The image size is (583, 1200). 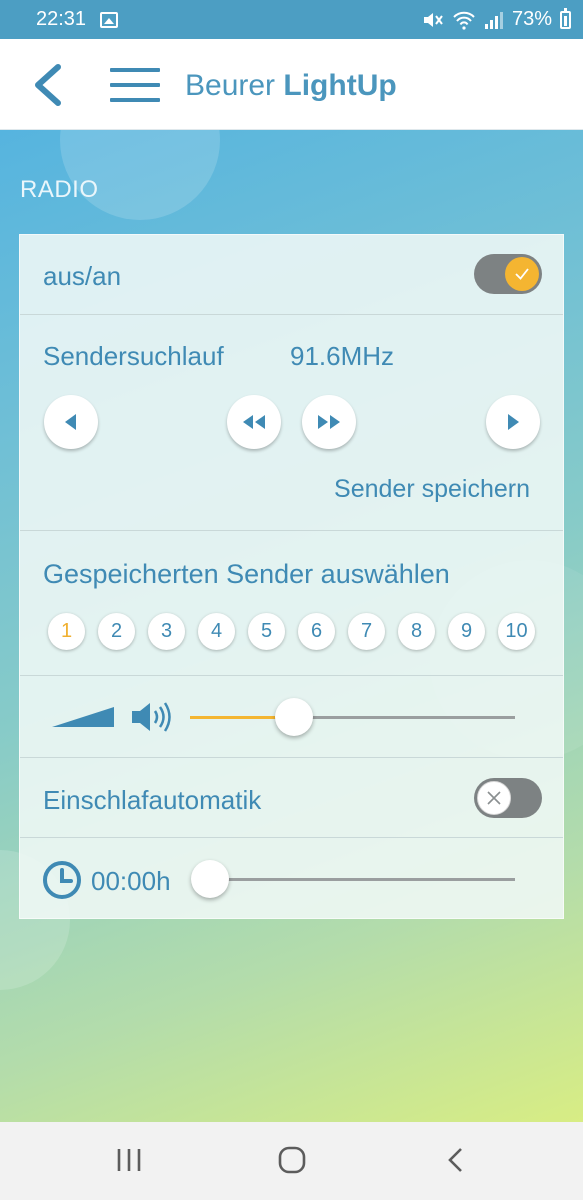 What do you see at coordinates (62, 880) in the screenshot?
I see `clock-icon` at bounding box center [62, 880].